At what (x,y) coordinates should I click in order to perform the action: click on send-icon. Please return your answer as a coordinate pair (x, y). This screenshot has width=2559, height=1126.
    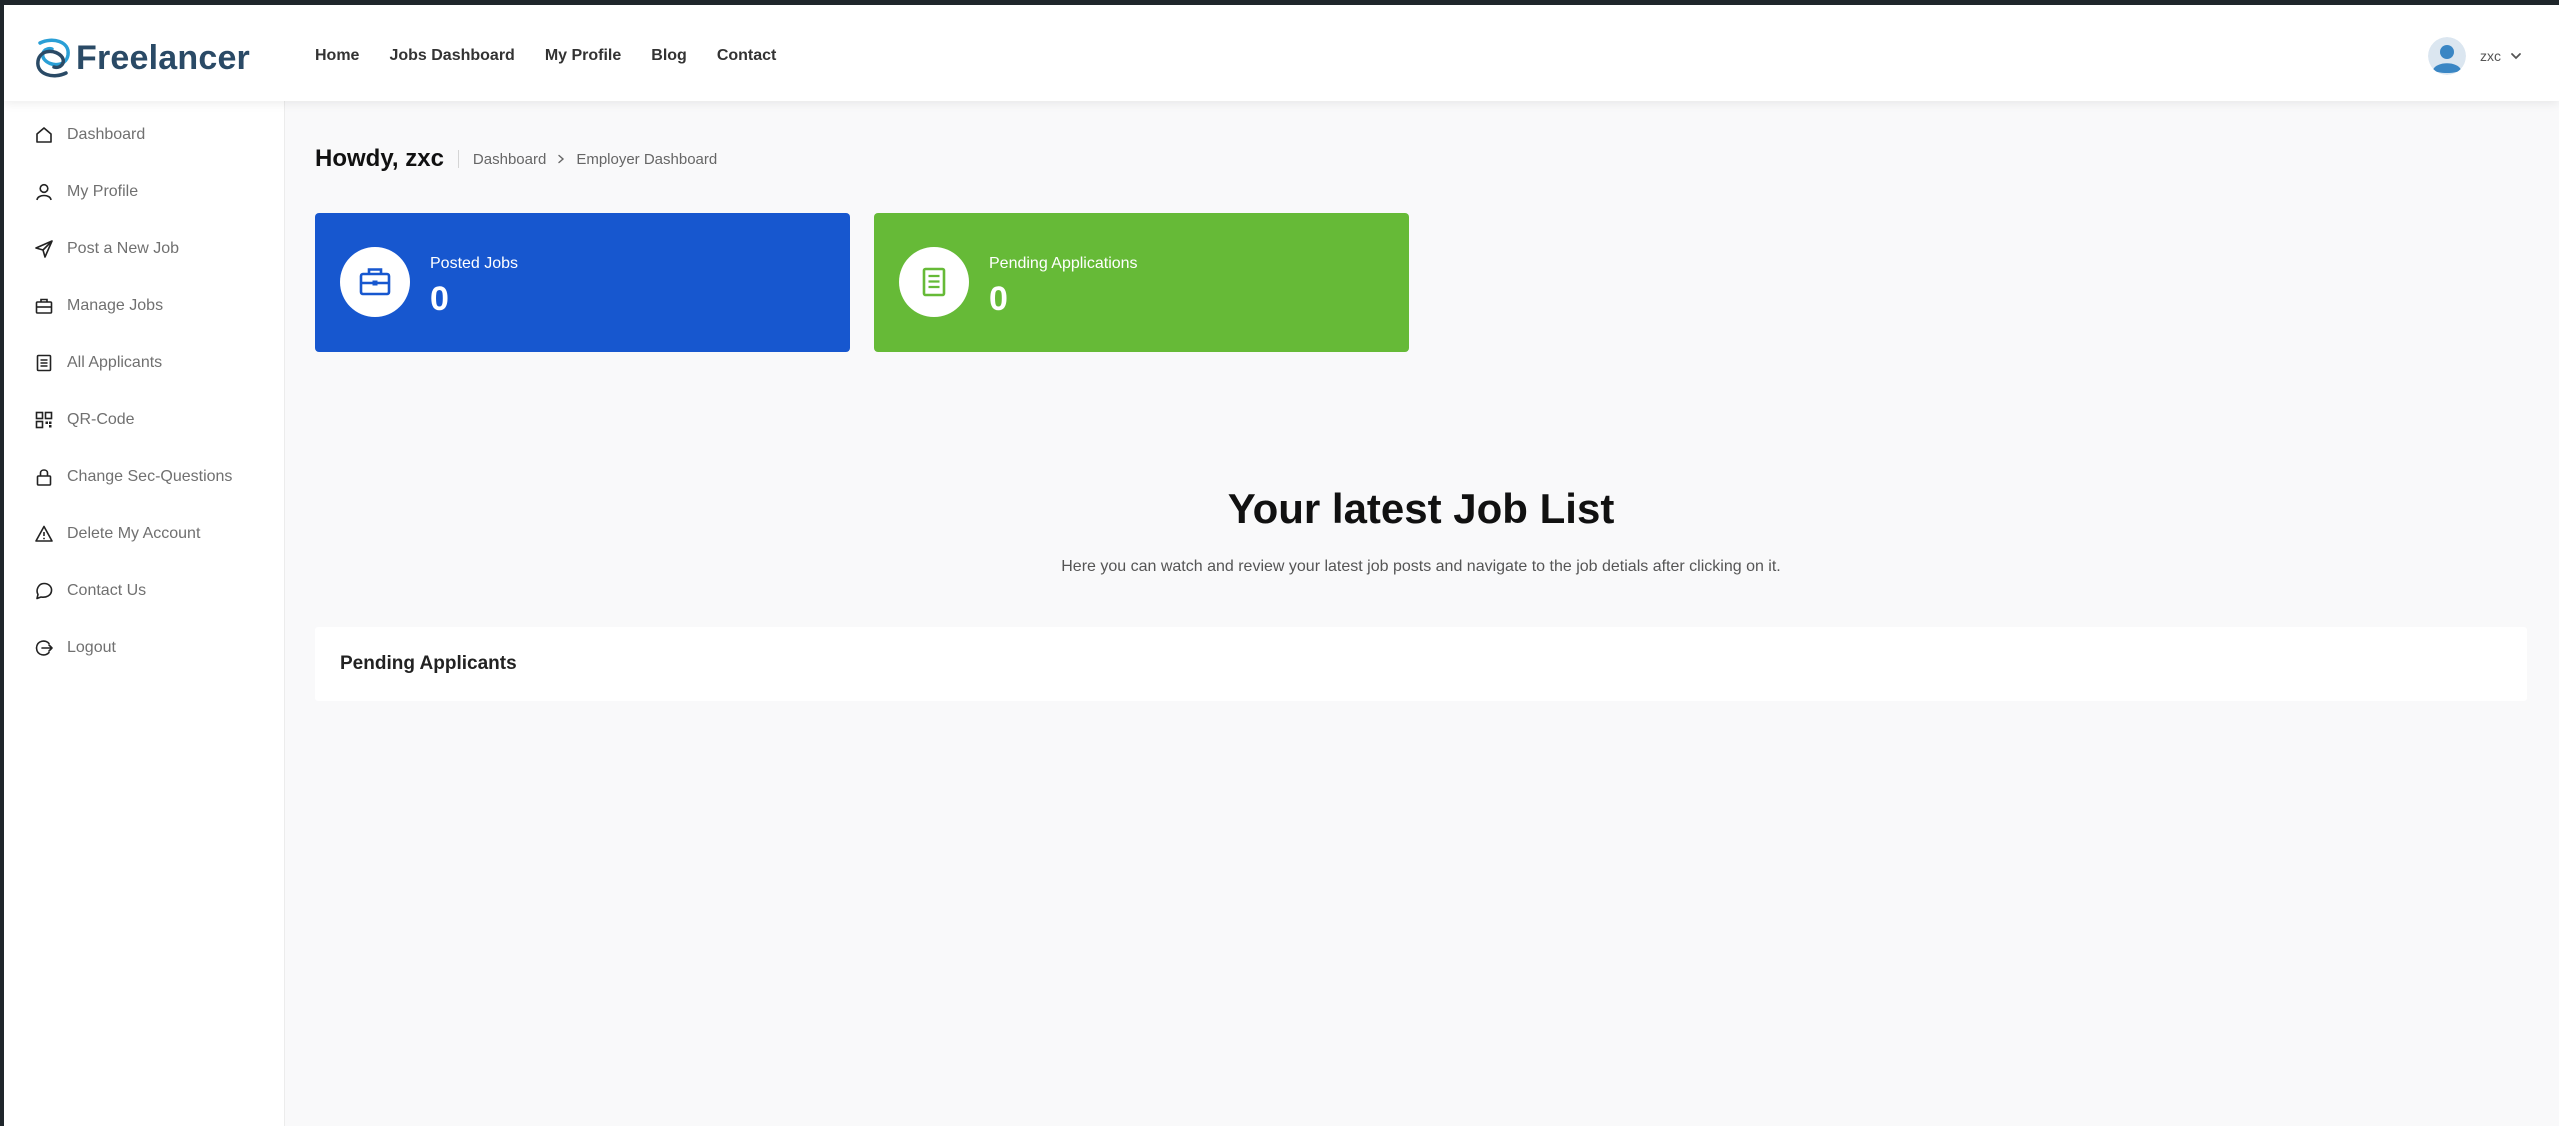
    Looking at the image, I should click on (44, 249).